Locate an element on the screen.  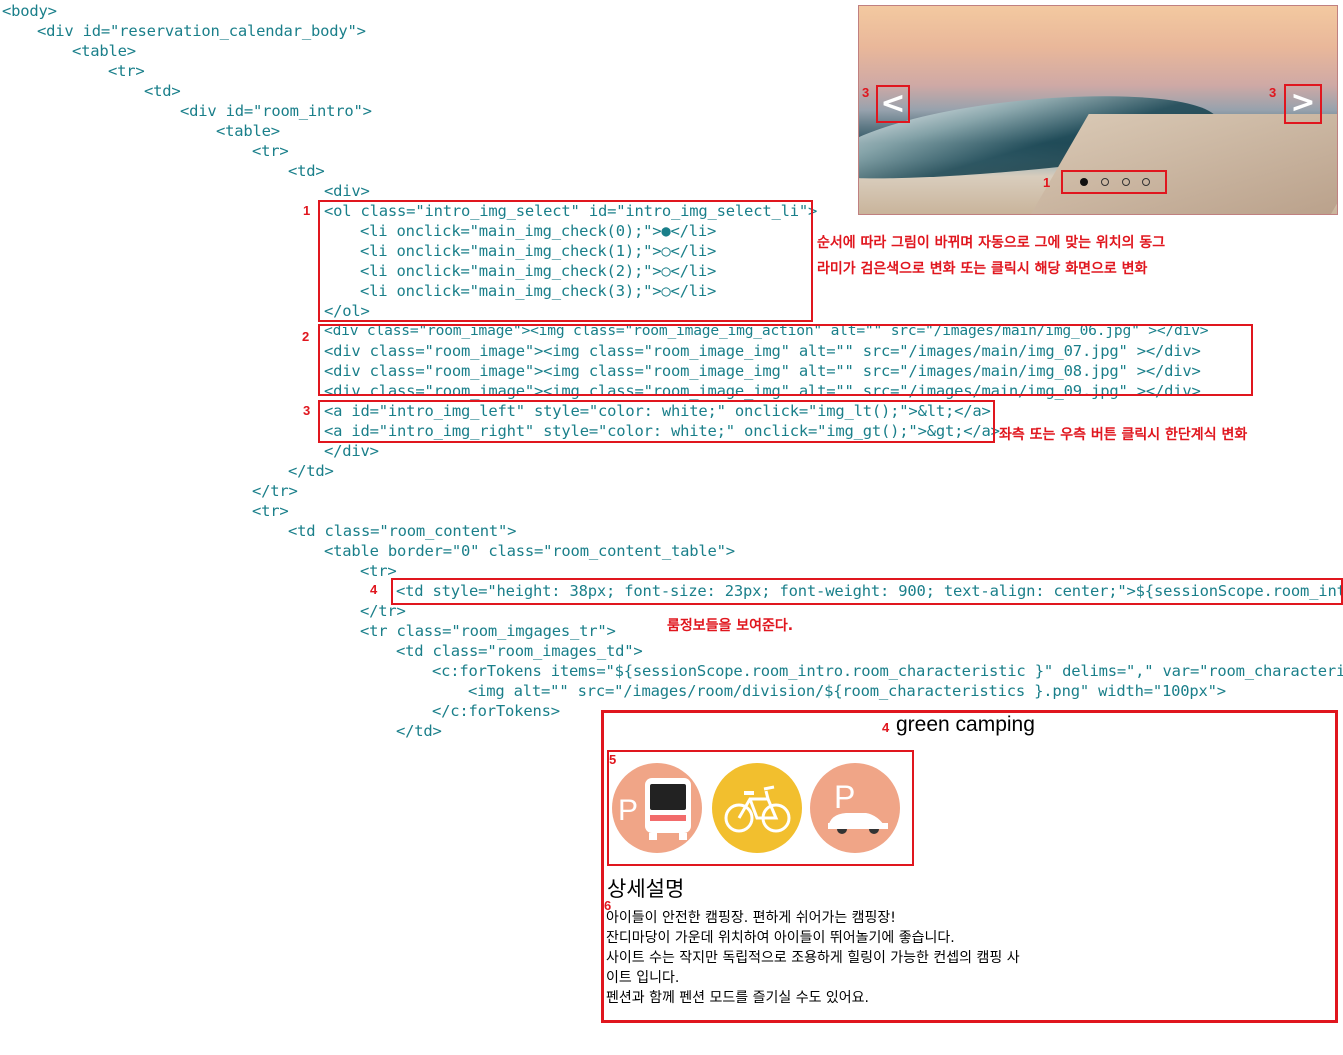
slider-dot-active is located at coordinates (1084, 182).